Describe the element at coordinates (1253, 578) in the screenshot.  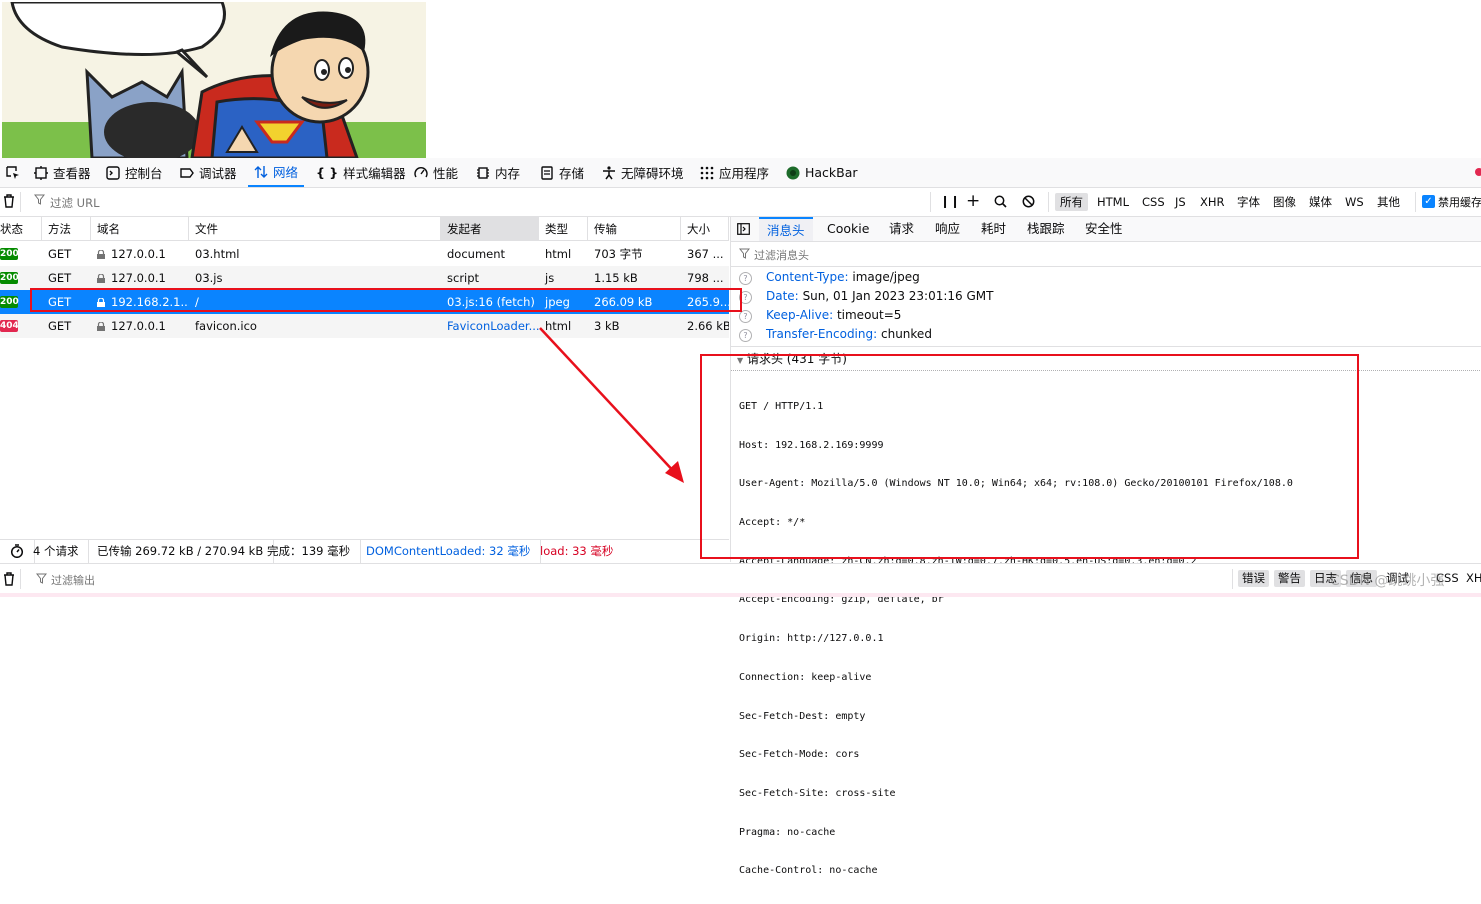
I see `console-filter-errors: 错误` at that location.